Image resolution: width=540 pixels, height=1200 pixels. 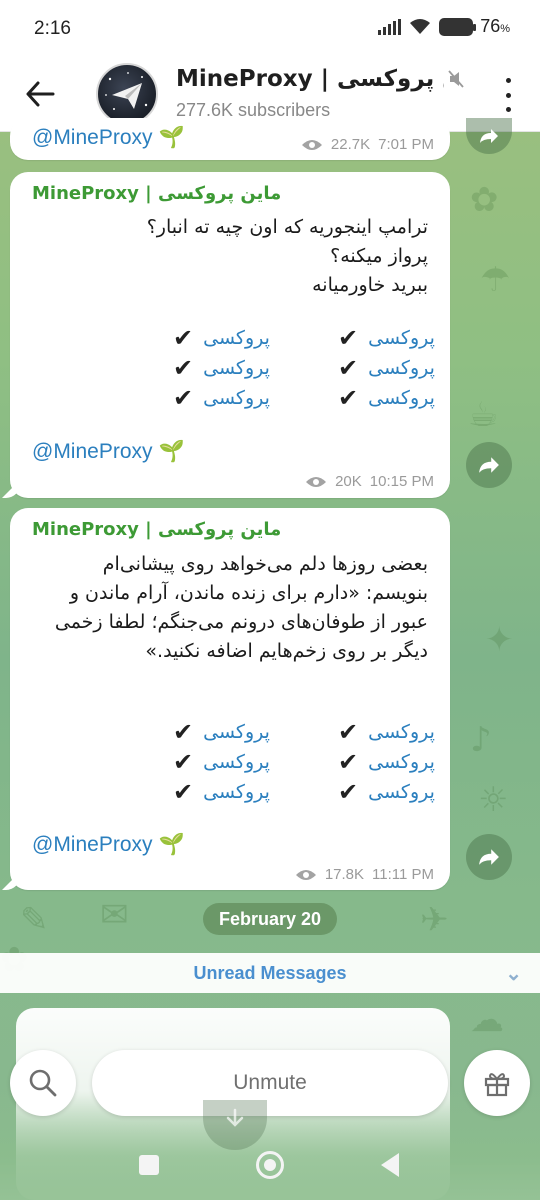 What do you see at coordinates (270, 1083) in the screenshot?
I see `unmute-button: Unmute` at bounding box center [270, 1083].